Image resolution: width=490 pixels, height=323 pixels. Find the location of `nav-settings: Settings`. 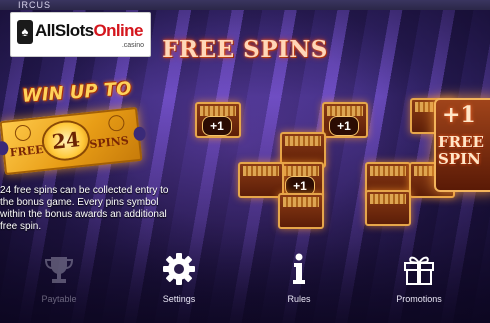

nav-settings: Settings is located at coordinates (179, 278).